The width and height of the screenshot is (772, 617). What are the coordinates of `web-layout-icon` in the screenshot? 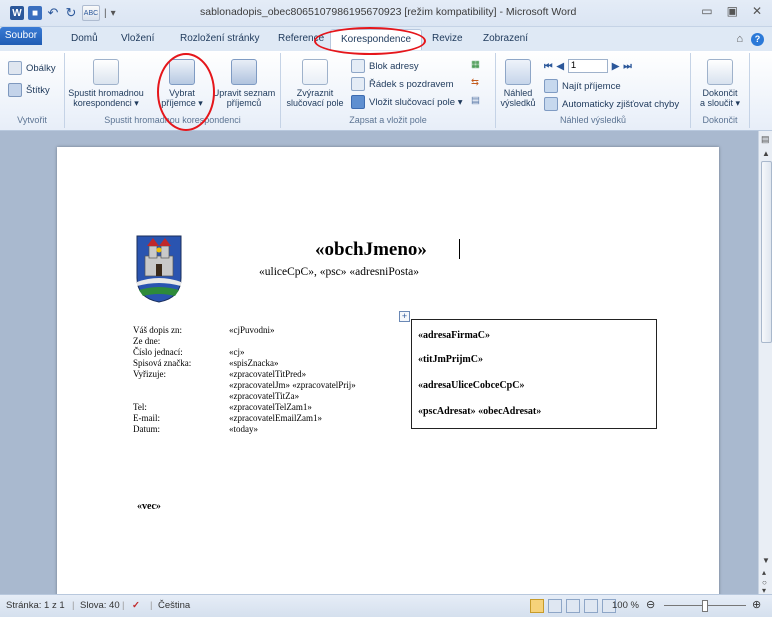 It's located at (573, 606).